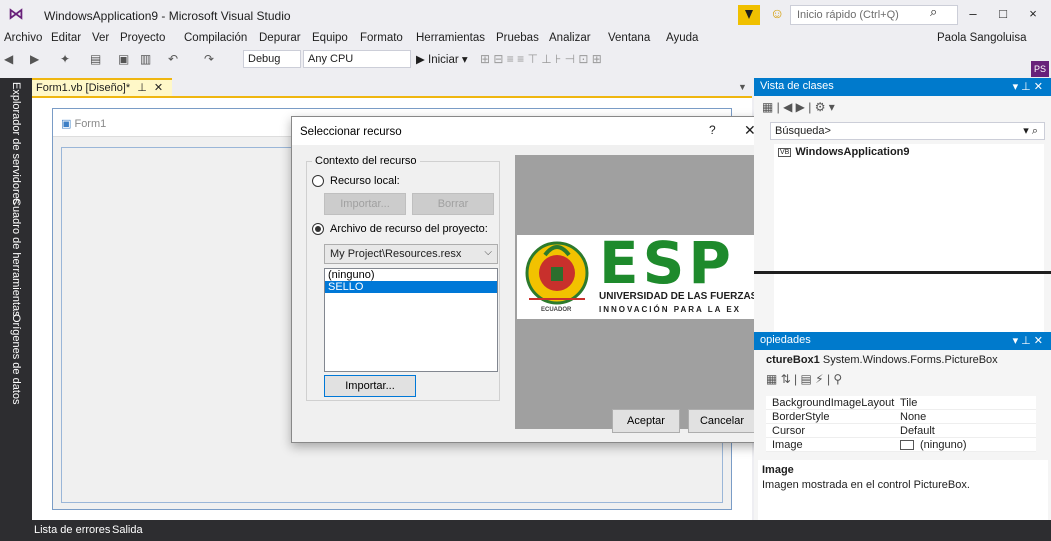 The height and width of the screenshot is (541, 1051). What do you see at coordinates (351, 132) in the screenshot?
I see `dialog-title: Seleccionar recurso` at bounding box center [351, 132].